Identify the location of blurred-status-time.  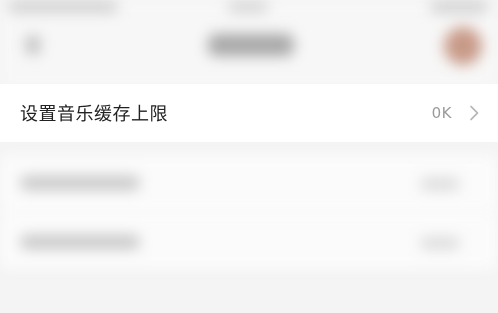
(248, 7).